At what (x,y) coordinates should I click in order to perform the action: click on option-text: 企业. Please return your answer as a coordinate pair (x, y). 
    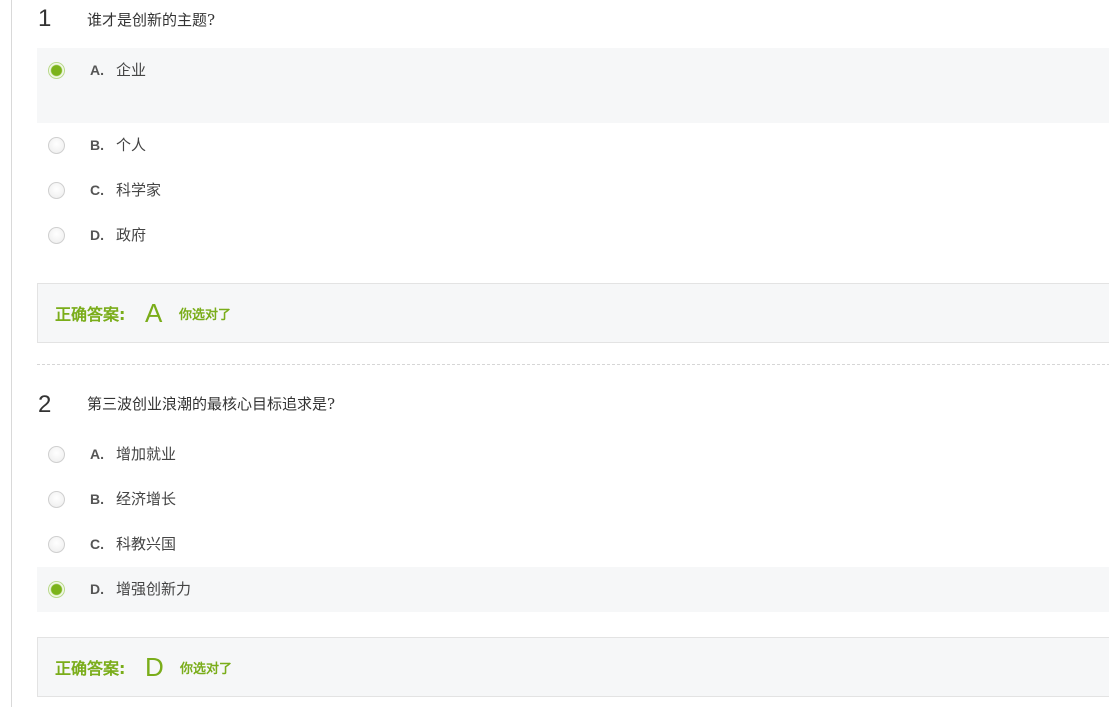
    Looking at the image, I should click on (131, 70).